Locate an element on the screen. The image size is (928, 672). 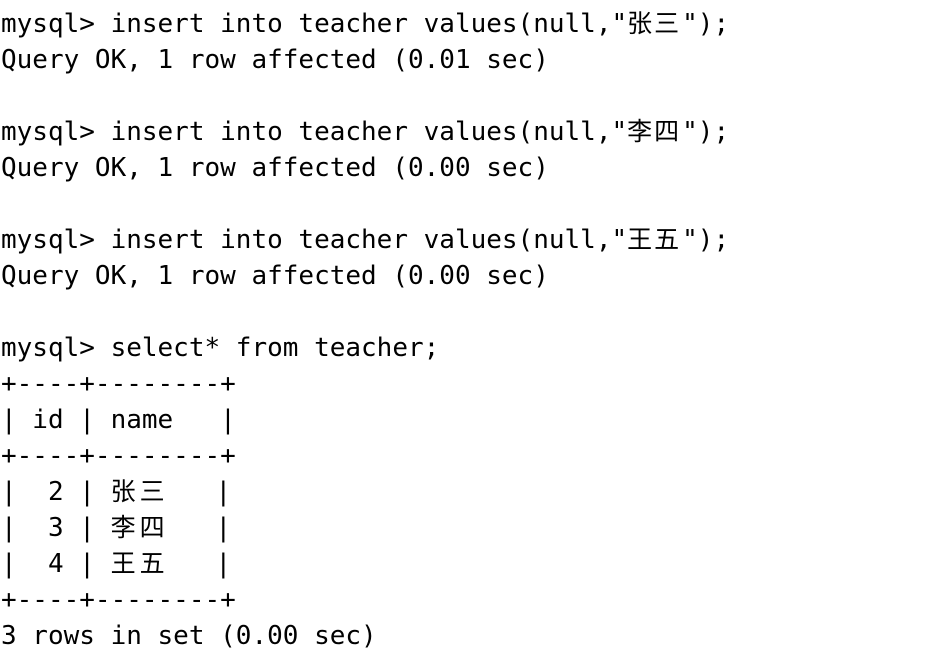
table-cell-name: 王五 is located at coordinates (139, 563).